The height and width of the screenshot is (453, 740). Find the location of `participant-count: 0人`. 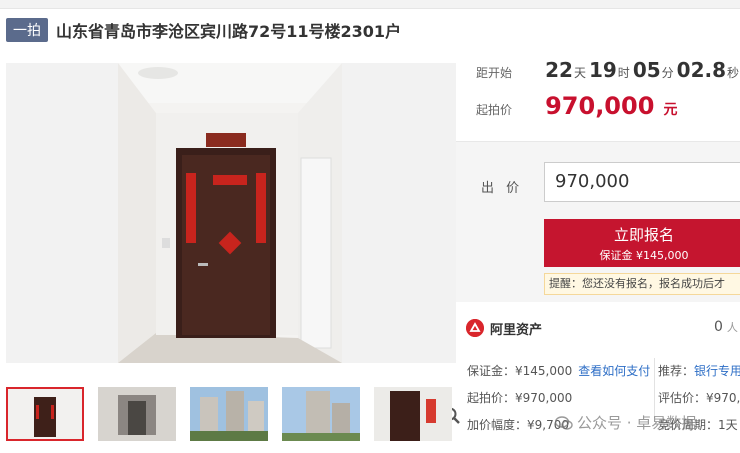

participant-count: 0人 is located at coordinates (726, 327).